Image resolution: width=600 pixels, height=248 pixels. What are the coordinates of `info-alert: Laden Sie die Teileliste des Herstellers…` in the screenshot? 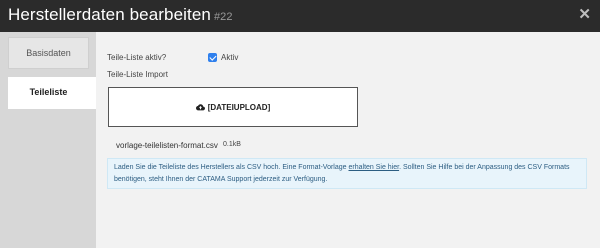 It's located at (347, 173).